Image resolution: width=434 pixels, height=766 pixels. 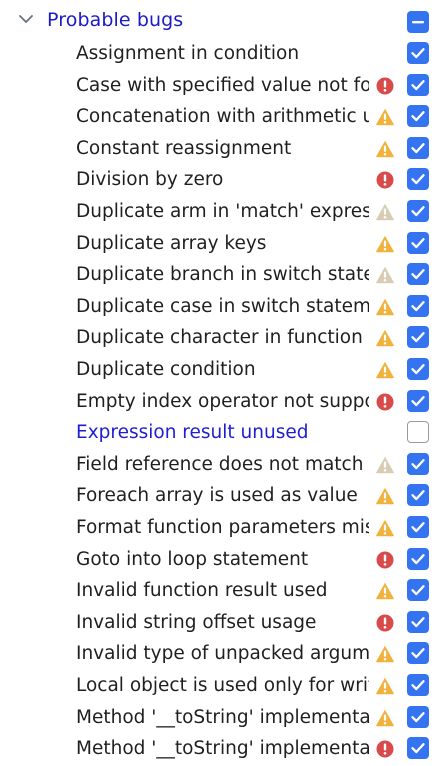 What do you see at coordinates (202, 591) in the screenshot?
I see `inspection-label: Invalid function result used` at bounding box center [202, 591].